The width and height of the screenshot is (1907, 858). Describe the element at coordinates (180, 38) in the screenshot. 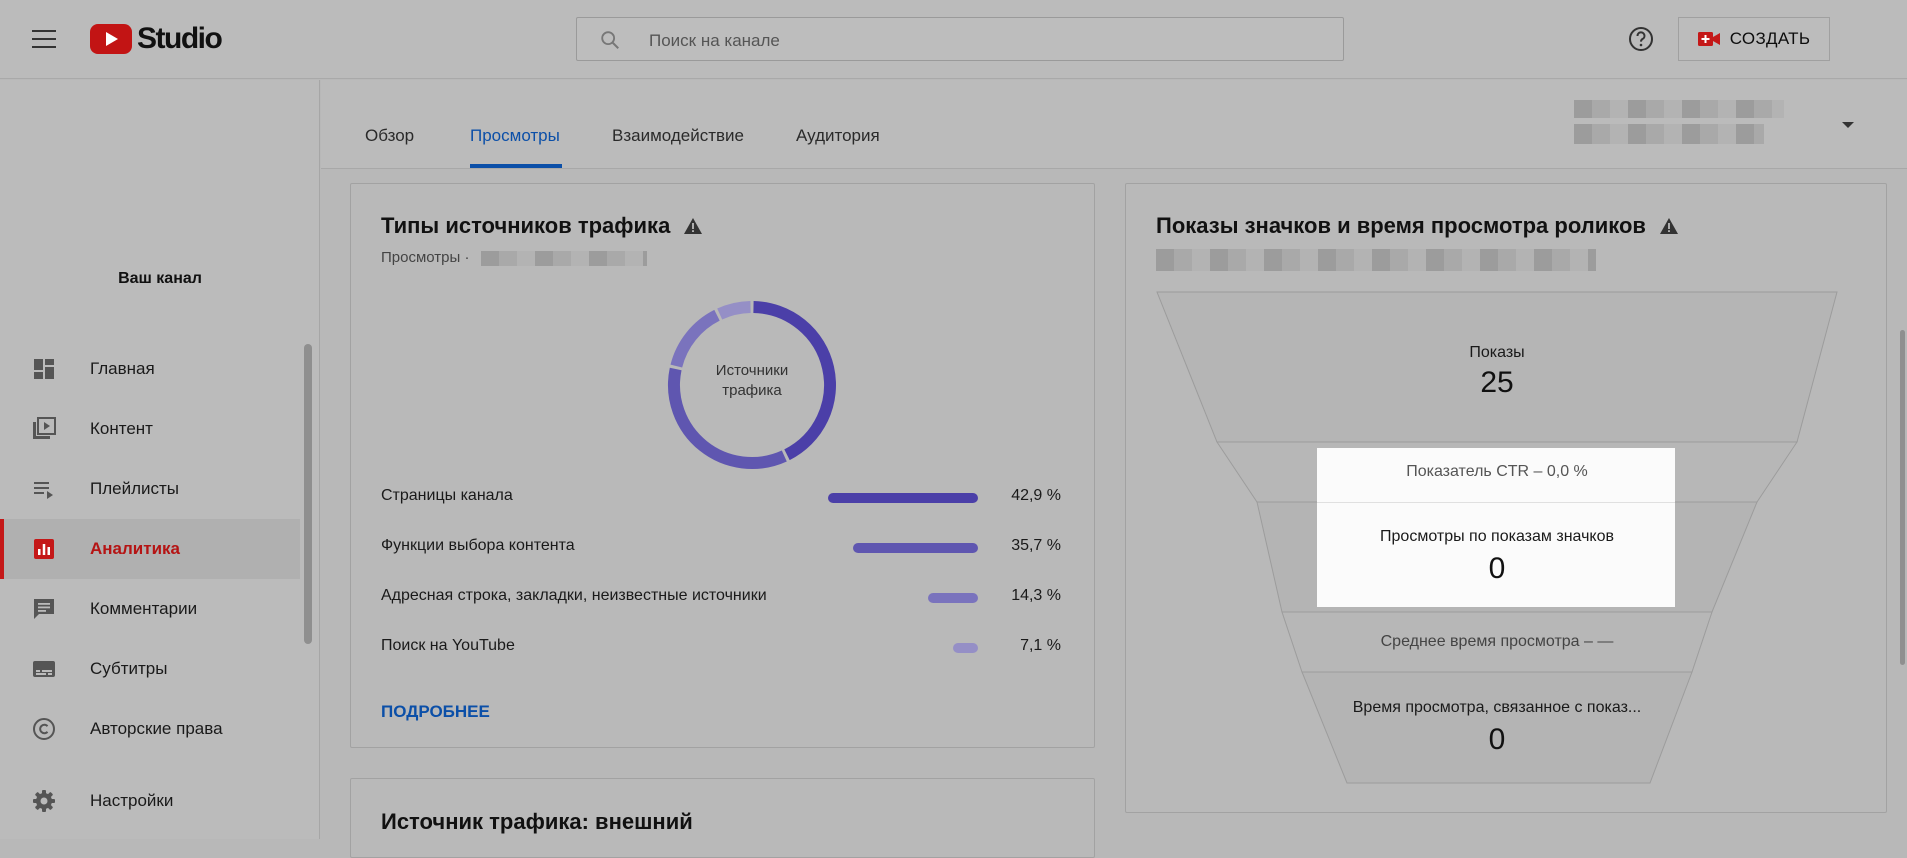

I see `logo-text: Studio` at that location.